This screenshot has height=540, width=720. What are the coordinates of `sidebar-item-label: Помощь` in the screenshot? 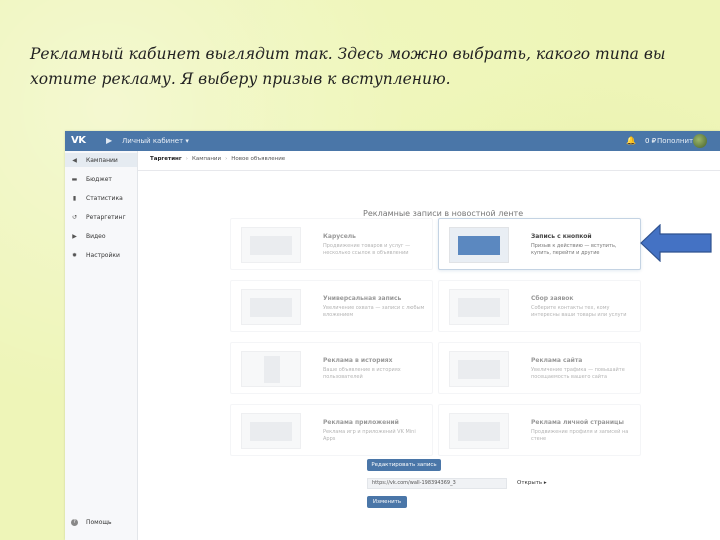 It's located at (99, 522).